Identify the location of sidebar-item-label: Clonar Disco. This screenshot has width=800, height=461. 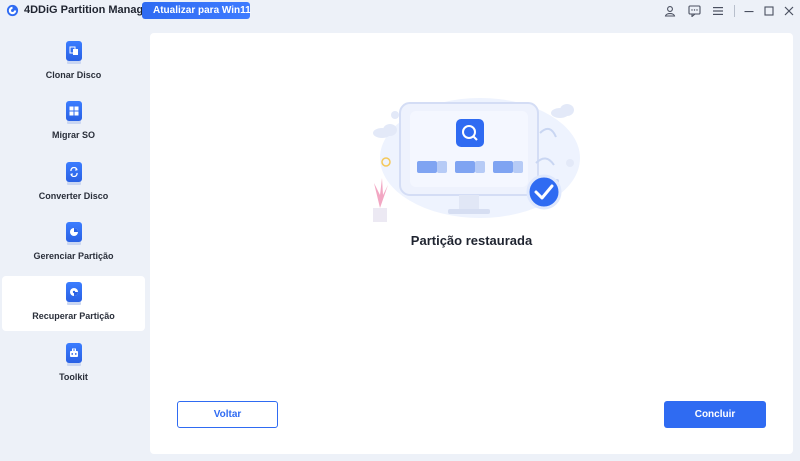
(73, 75).